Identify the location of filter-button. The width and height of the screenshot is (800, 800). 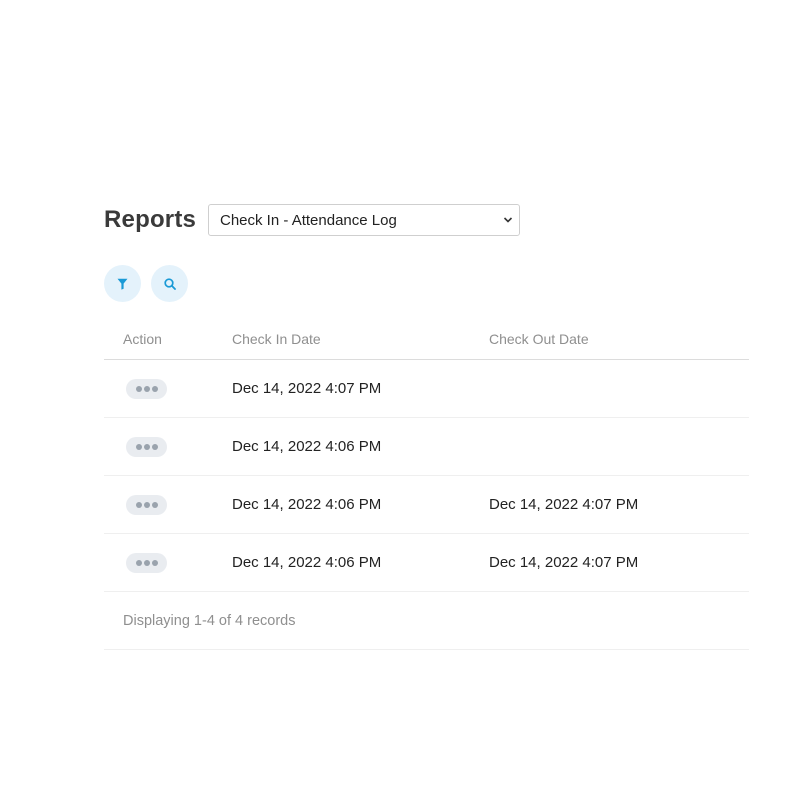
(122, 283).